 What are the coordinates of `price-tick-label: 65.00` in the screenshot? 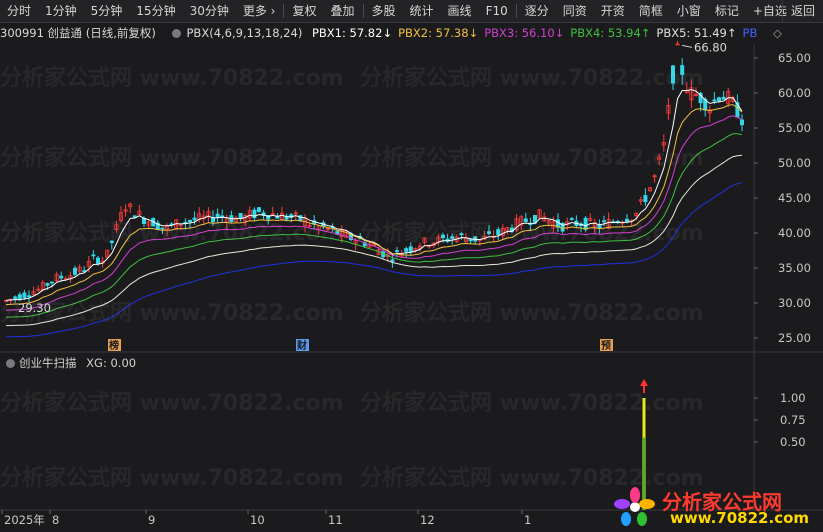 It's located at (794, 58).